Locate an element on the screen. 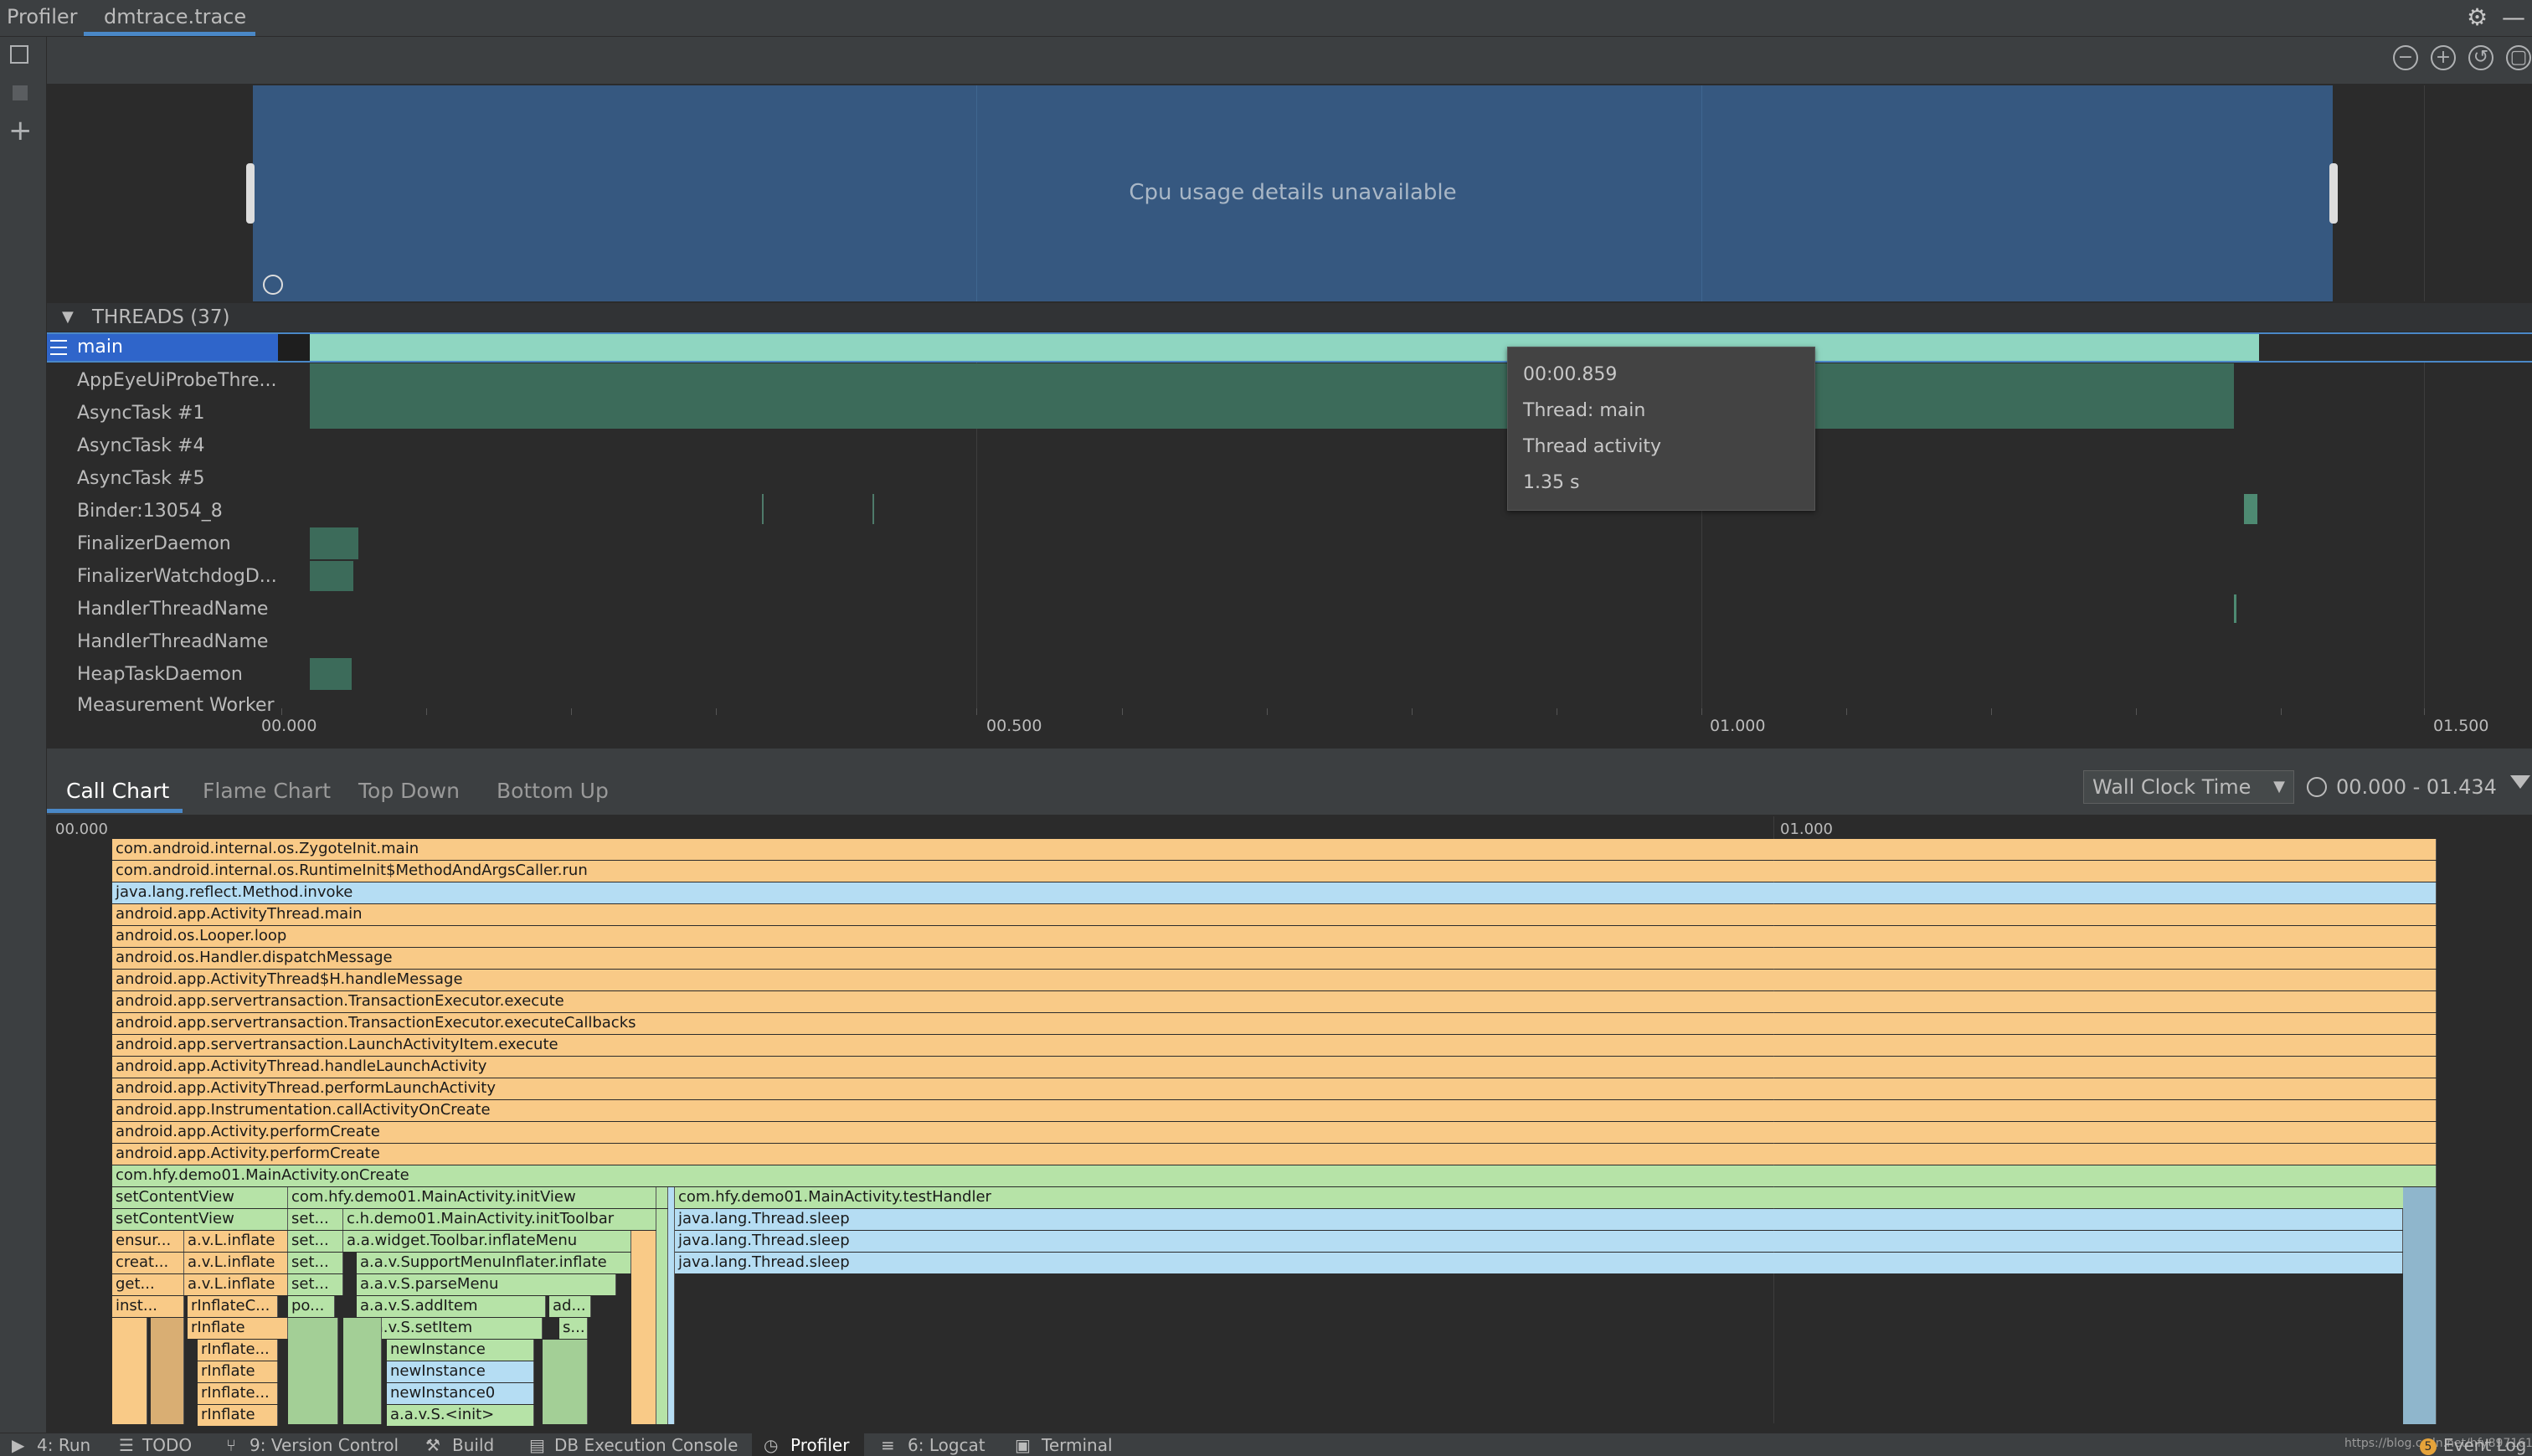  thread-label: HandlerThreadName is located at coordinates (172, 609).